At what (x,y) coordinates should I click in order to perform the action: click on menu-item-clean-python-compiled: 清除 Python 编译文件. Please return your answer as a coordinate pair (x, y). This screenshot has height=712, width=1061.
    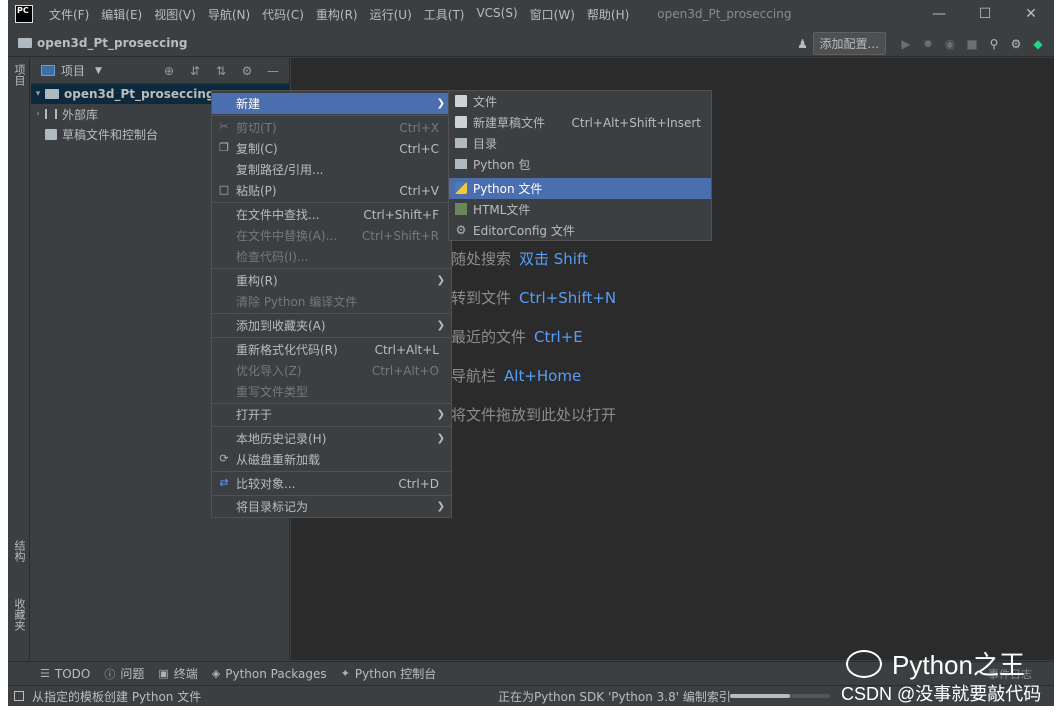
    Looking at the image, I should click on (331, 301).